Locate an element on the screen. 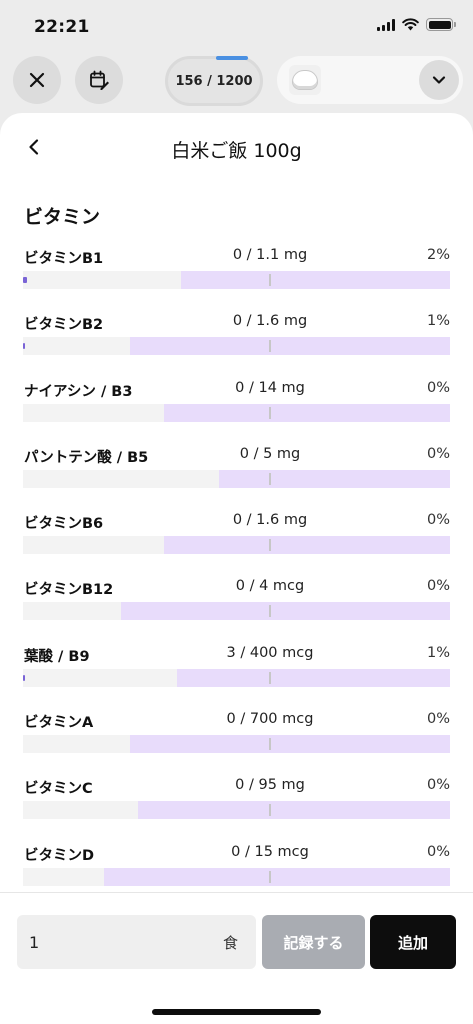  add-button: 追加 is located at coordinates (413, 942).